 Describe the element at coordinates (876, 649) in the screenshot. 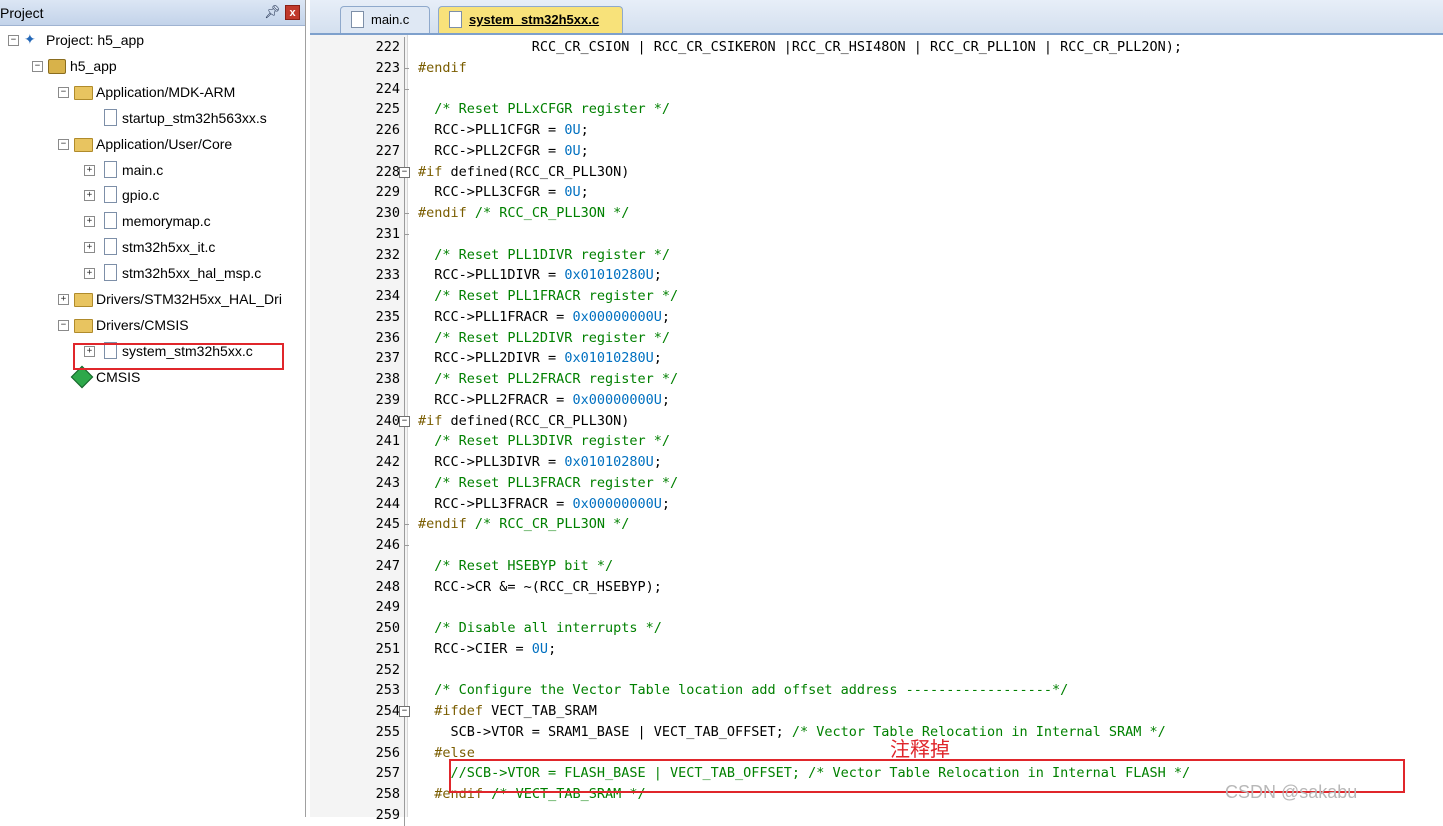

I see `code-line: 251 RCC->CIER = 0U;` at that location.